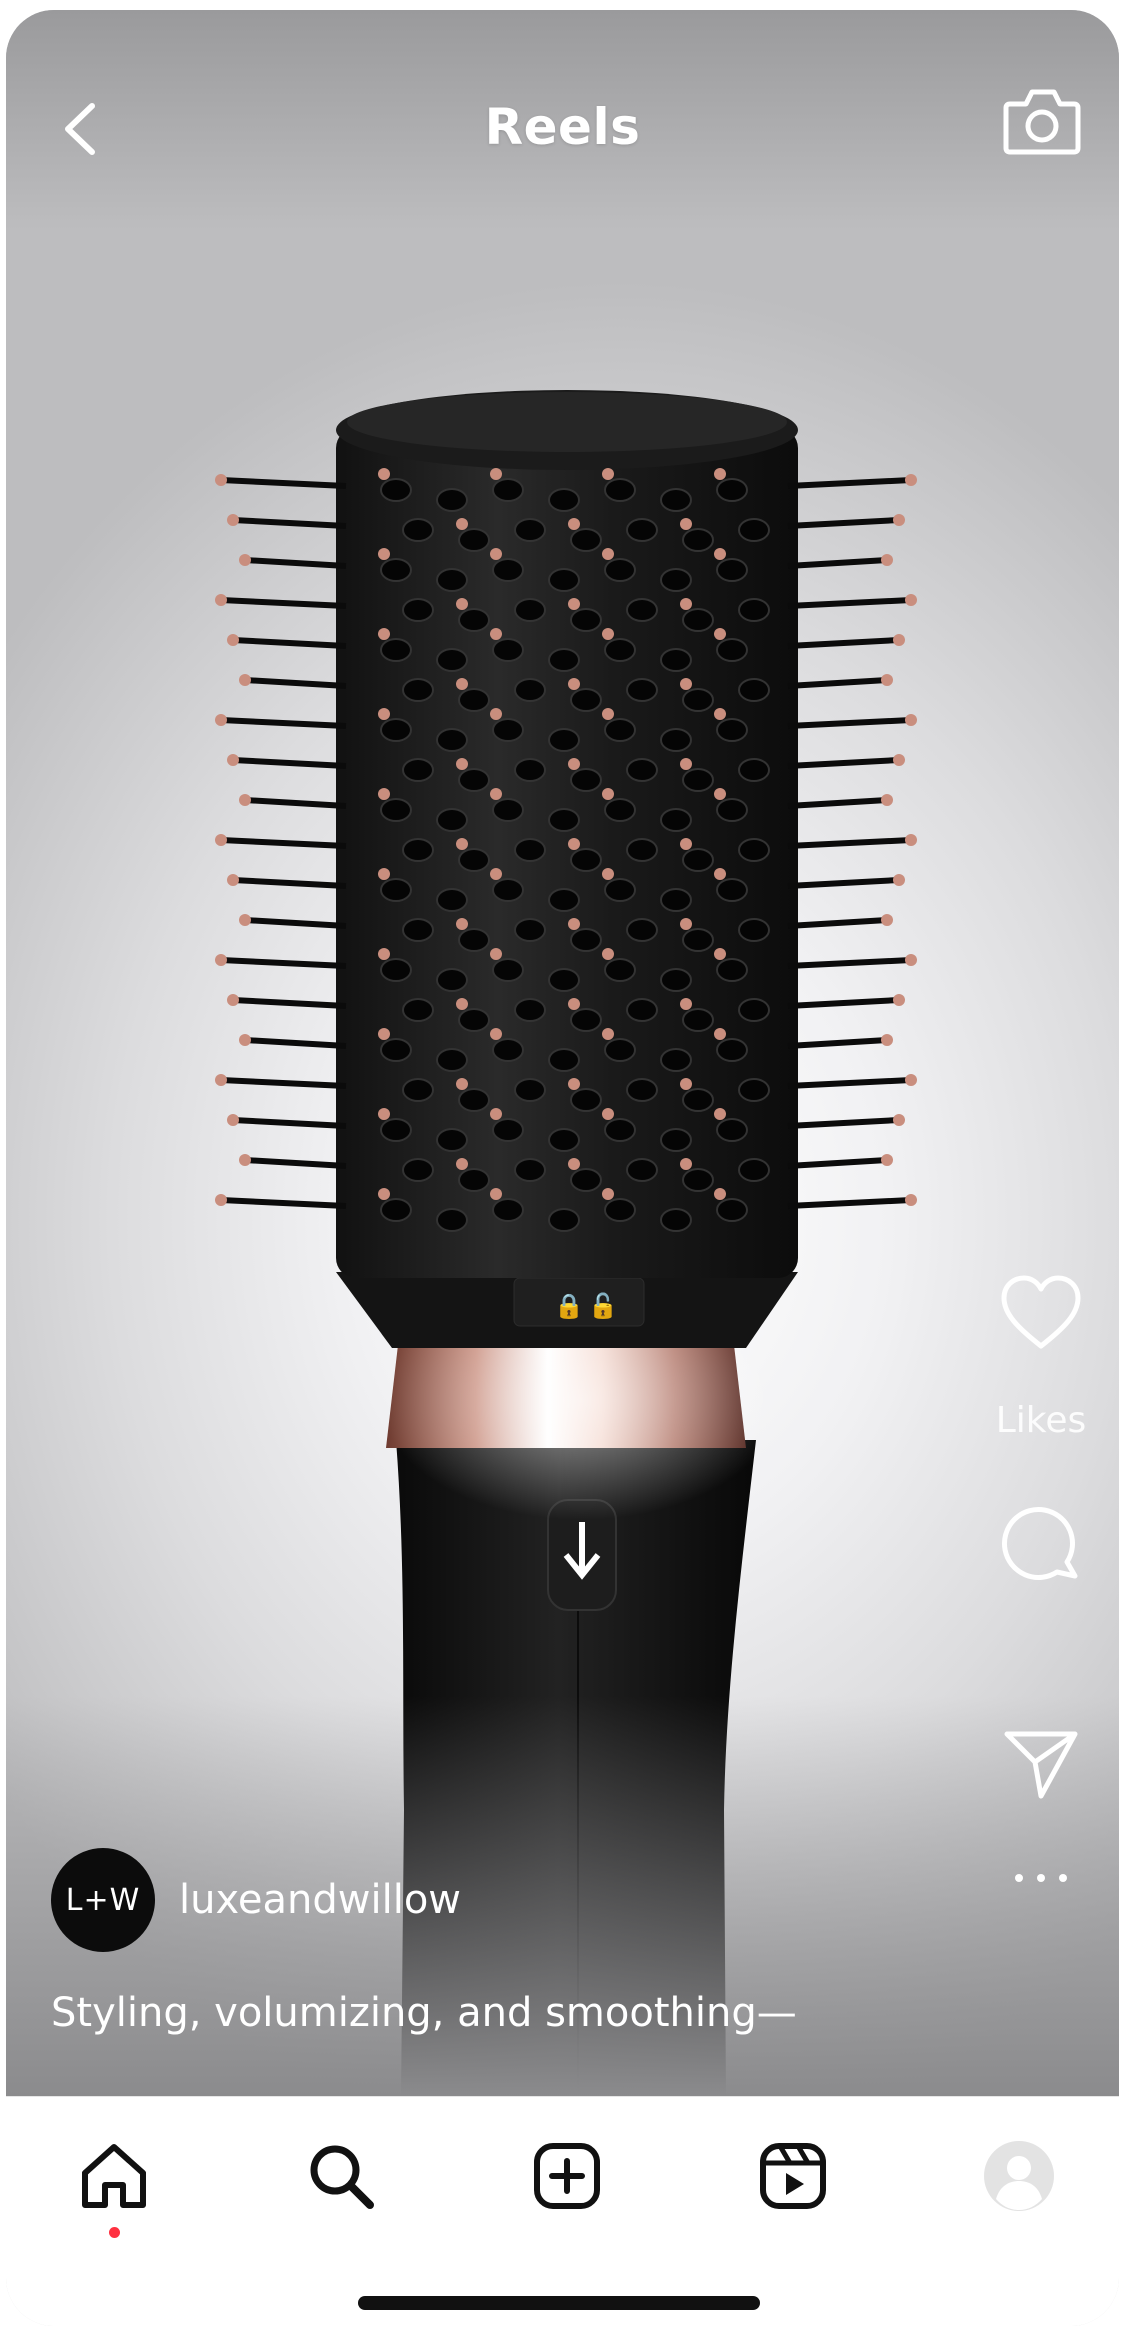 The image size is (1125, 2334). I want to click on heart-icon, so click(1041, 1312).